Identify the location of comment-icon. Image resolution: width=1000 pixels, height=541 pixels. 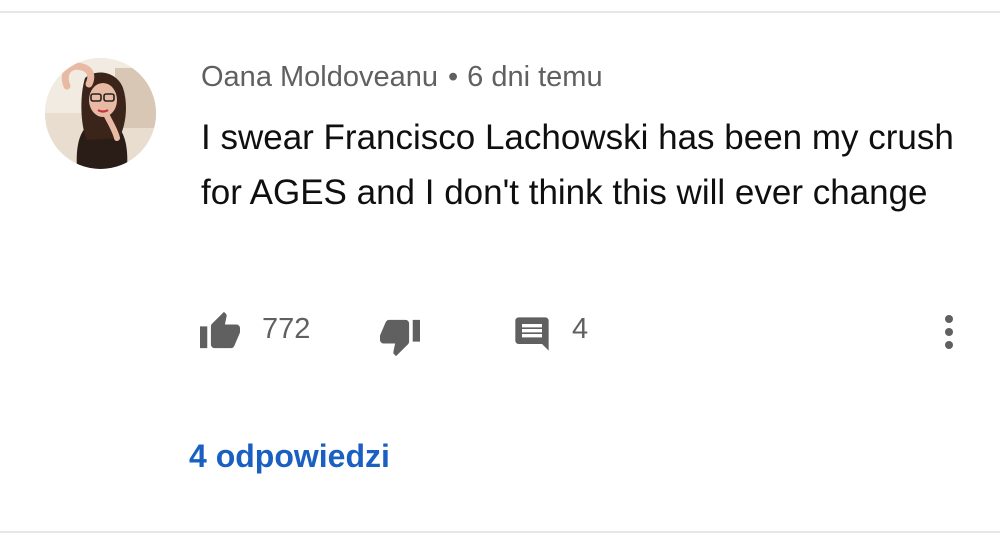
(532, 334).